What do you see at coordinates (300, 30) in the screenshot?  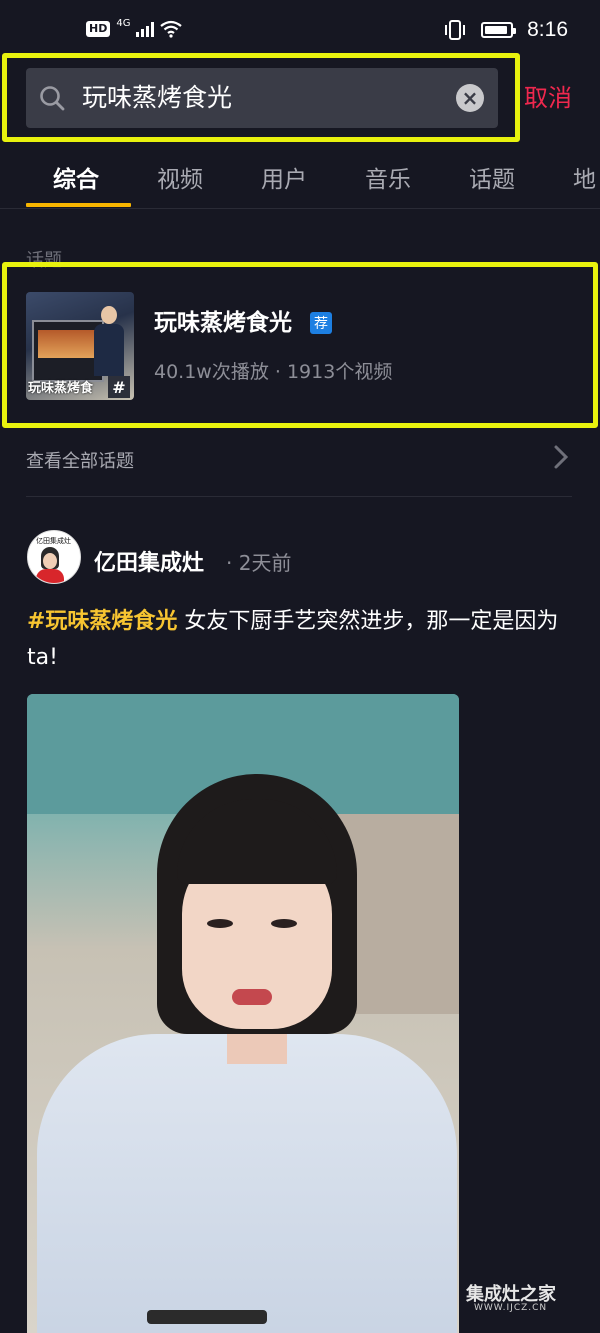 I see `status-bar: HD 4G 8:16` at bounding box center [300, 30].